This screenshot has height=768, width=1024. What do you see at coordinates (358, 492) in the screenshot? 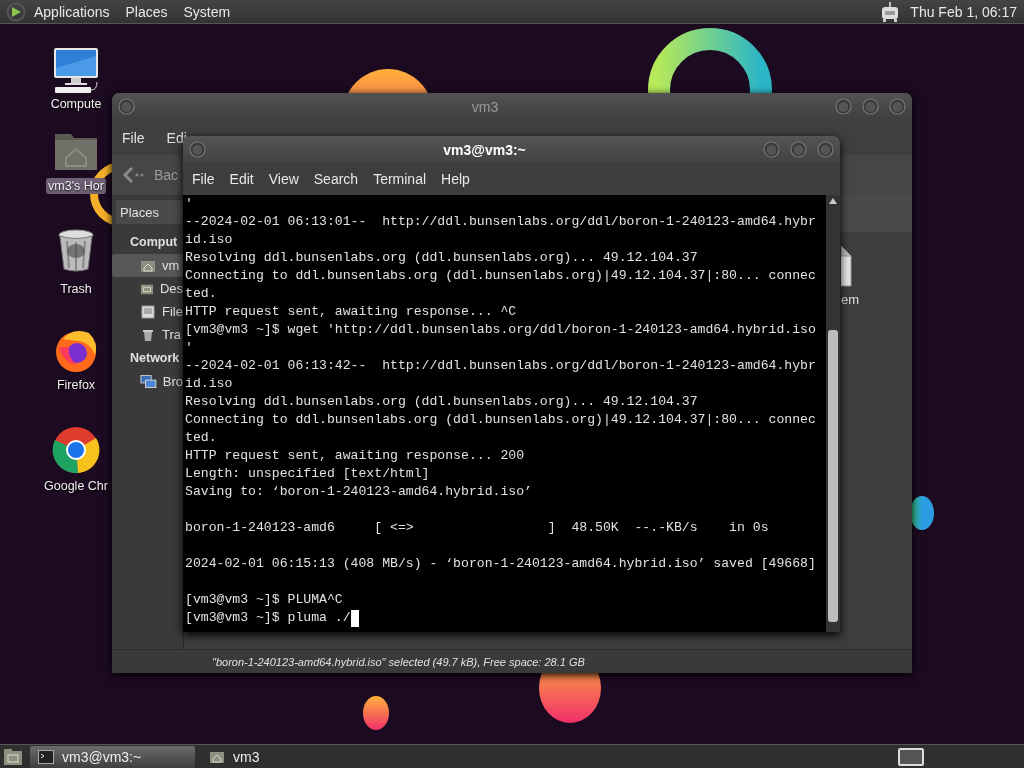
I see `terminal-line: Saving to: ‘boron-1-240123-amd64.hybrid.iso’` at bounding box center [358, 492].